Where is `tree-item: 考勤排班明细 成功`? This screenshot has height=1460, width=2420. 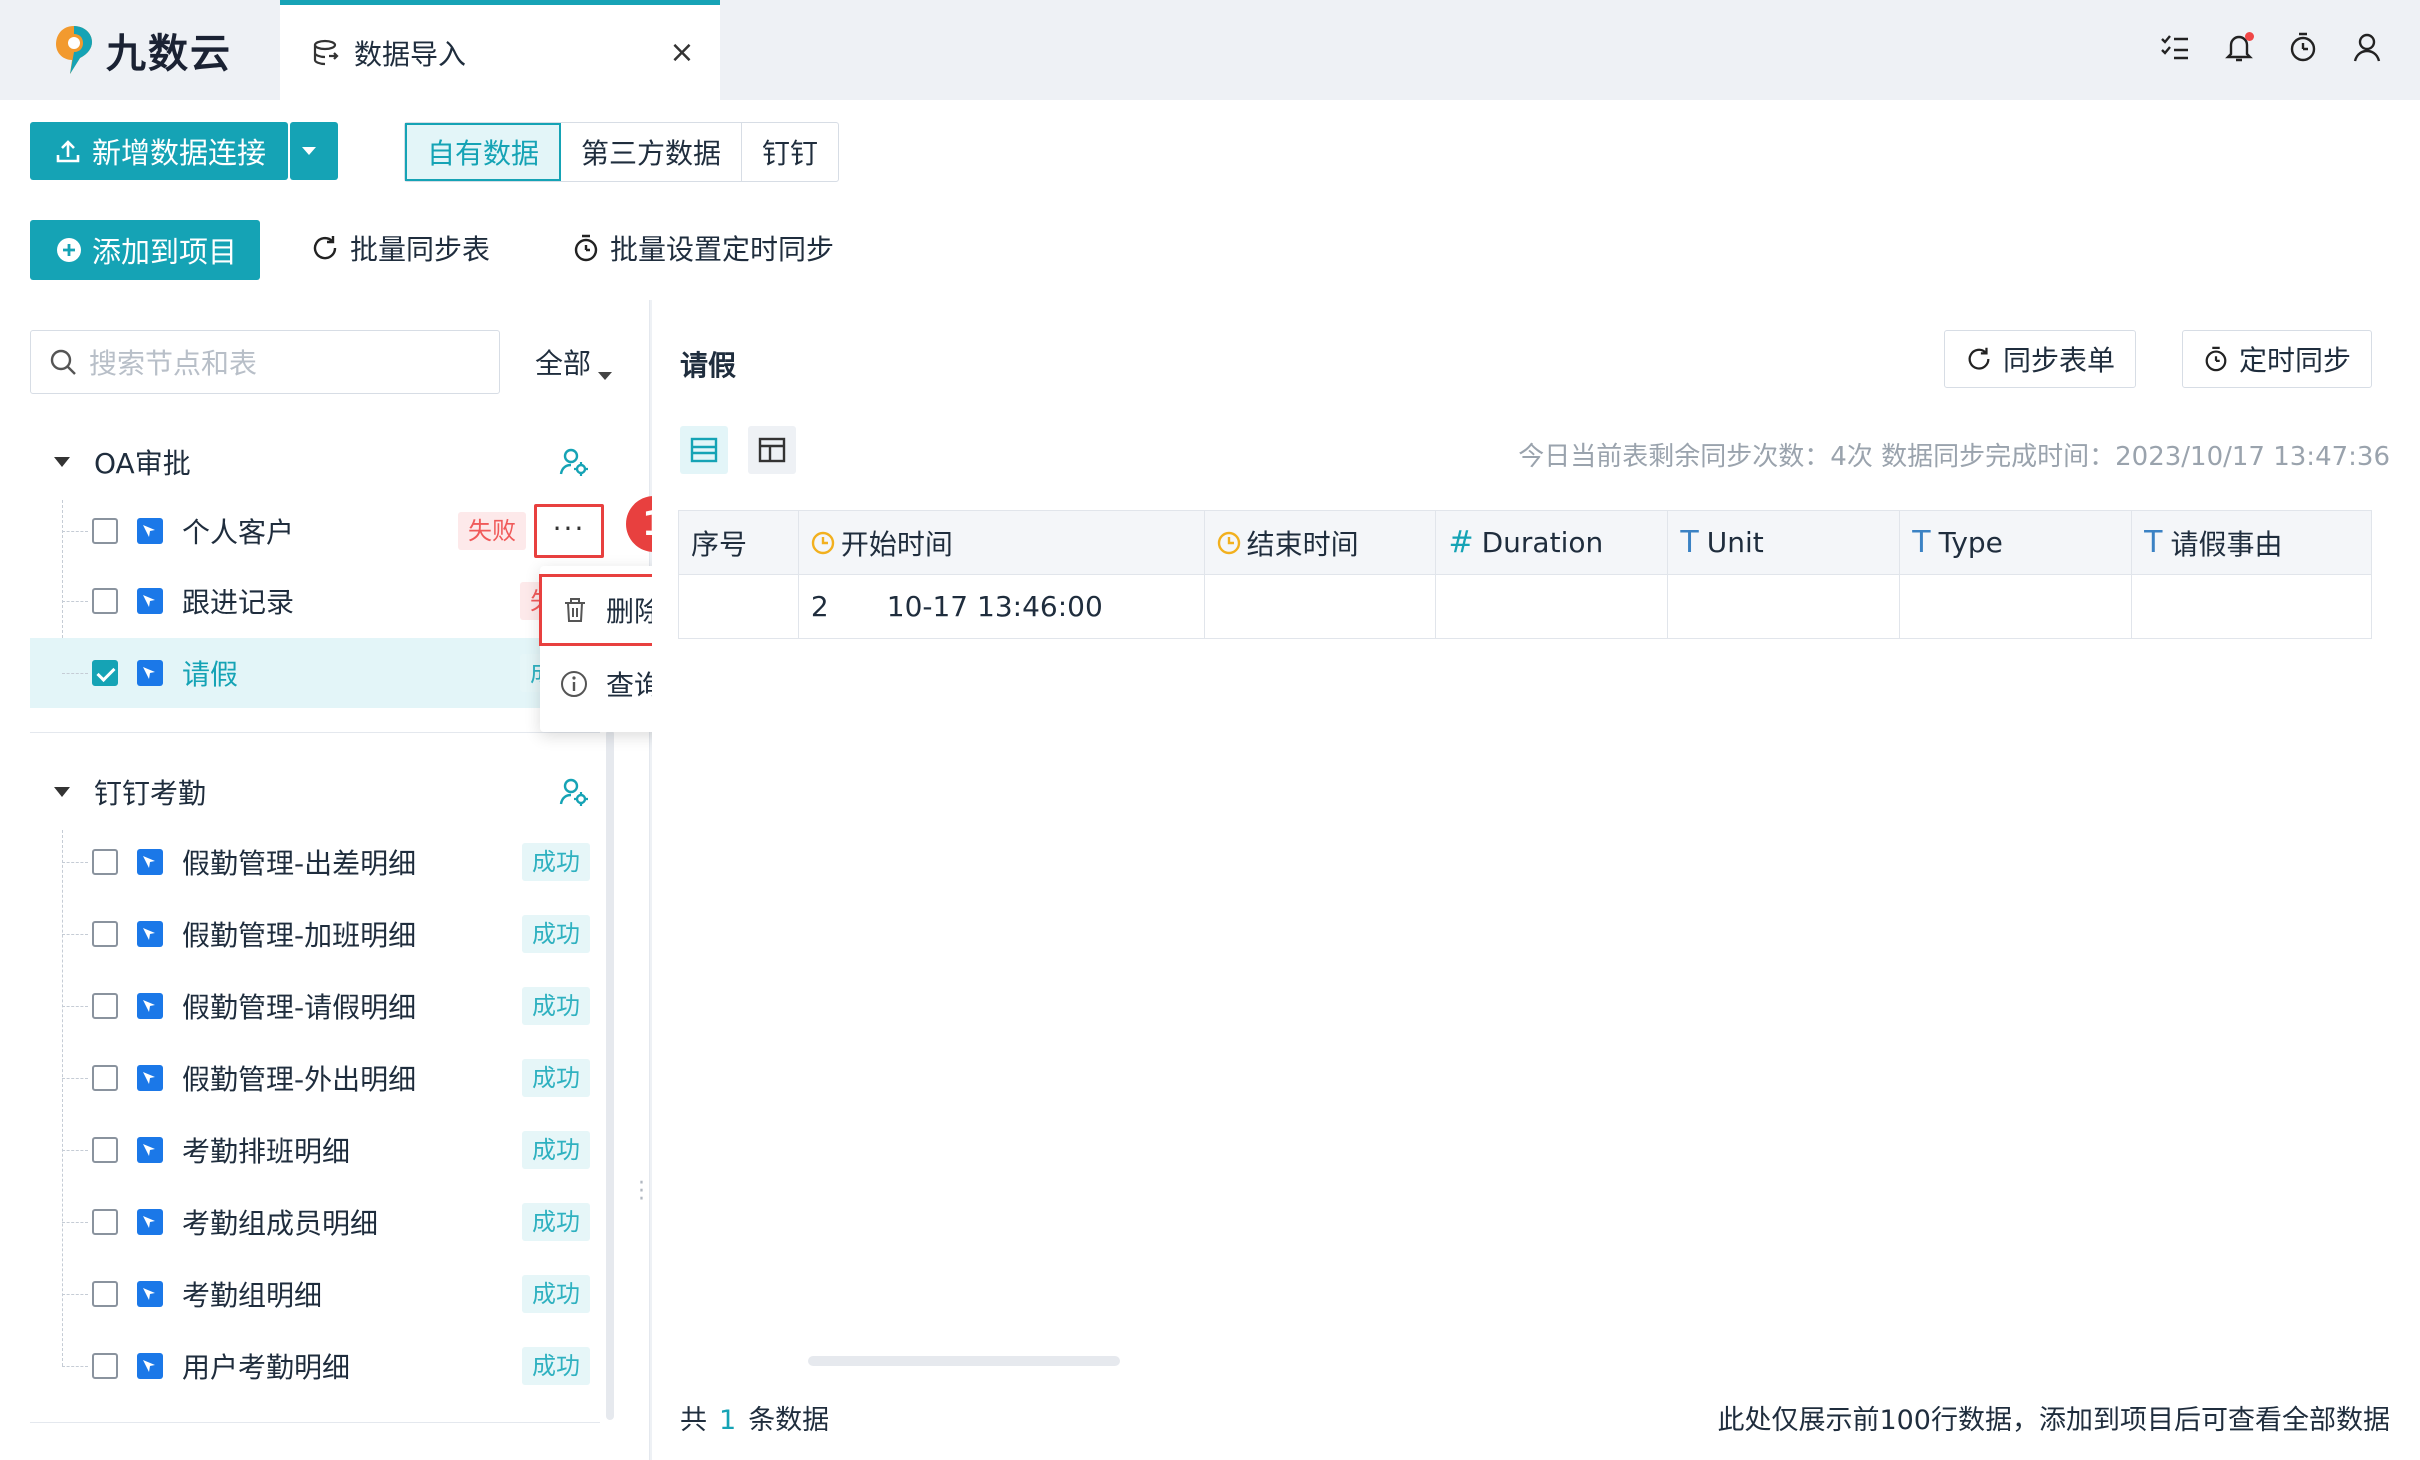 tree-item: 考勤排班明细 成功 is located at coordinates (310, 1150).